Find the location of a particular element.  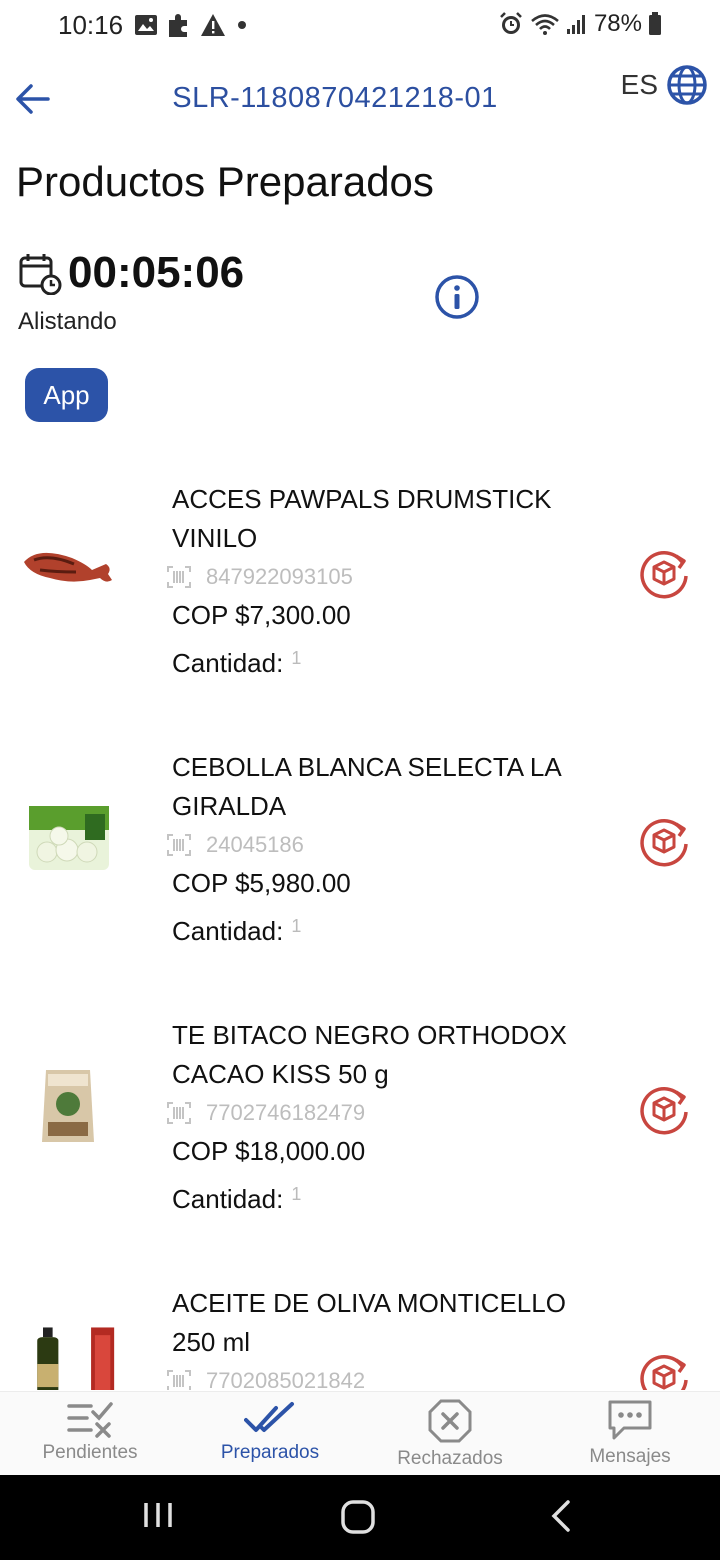

status-time: 10:16 is located at coordinates (91, 25).